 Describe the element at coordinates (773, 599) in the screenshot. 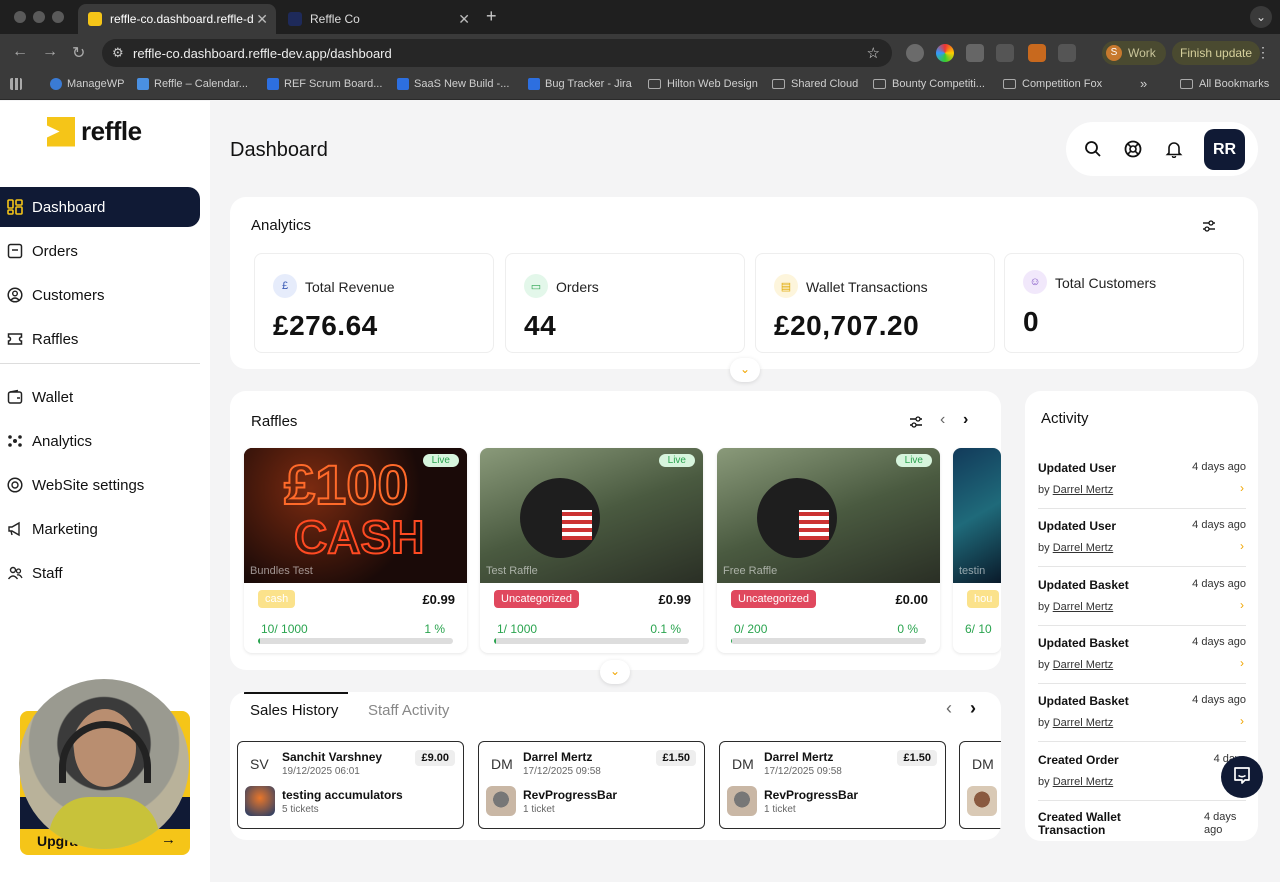

I see `category-badge: Uncategorized` at that location.